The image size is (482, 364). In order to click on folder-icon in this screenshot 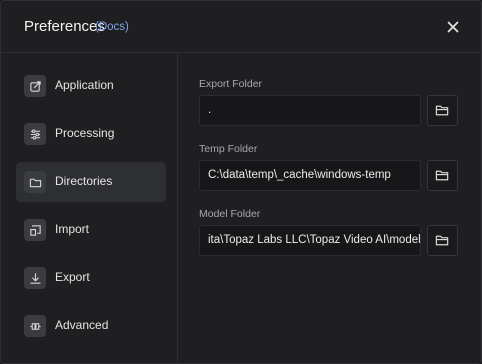, I will do `click(35, 182)`.